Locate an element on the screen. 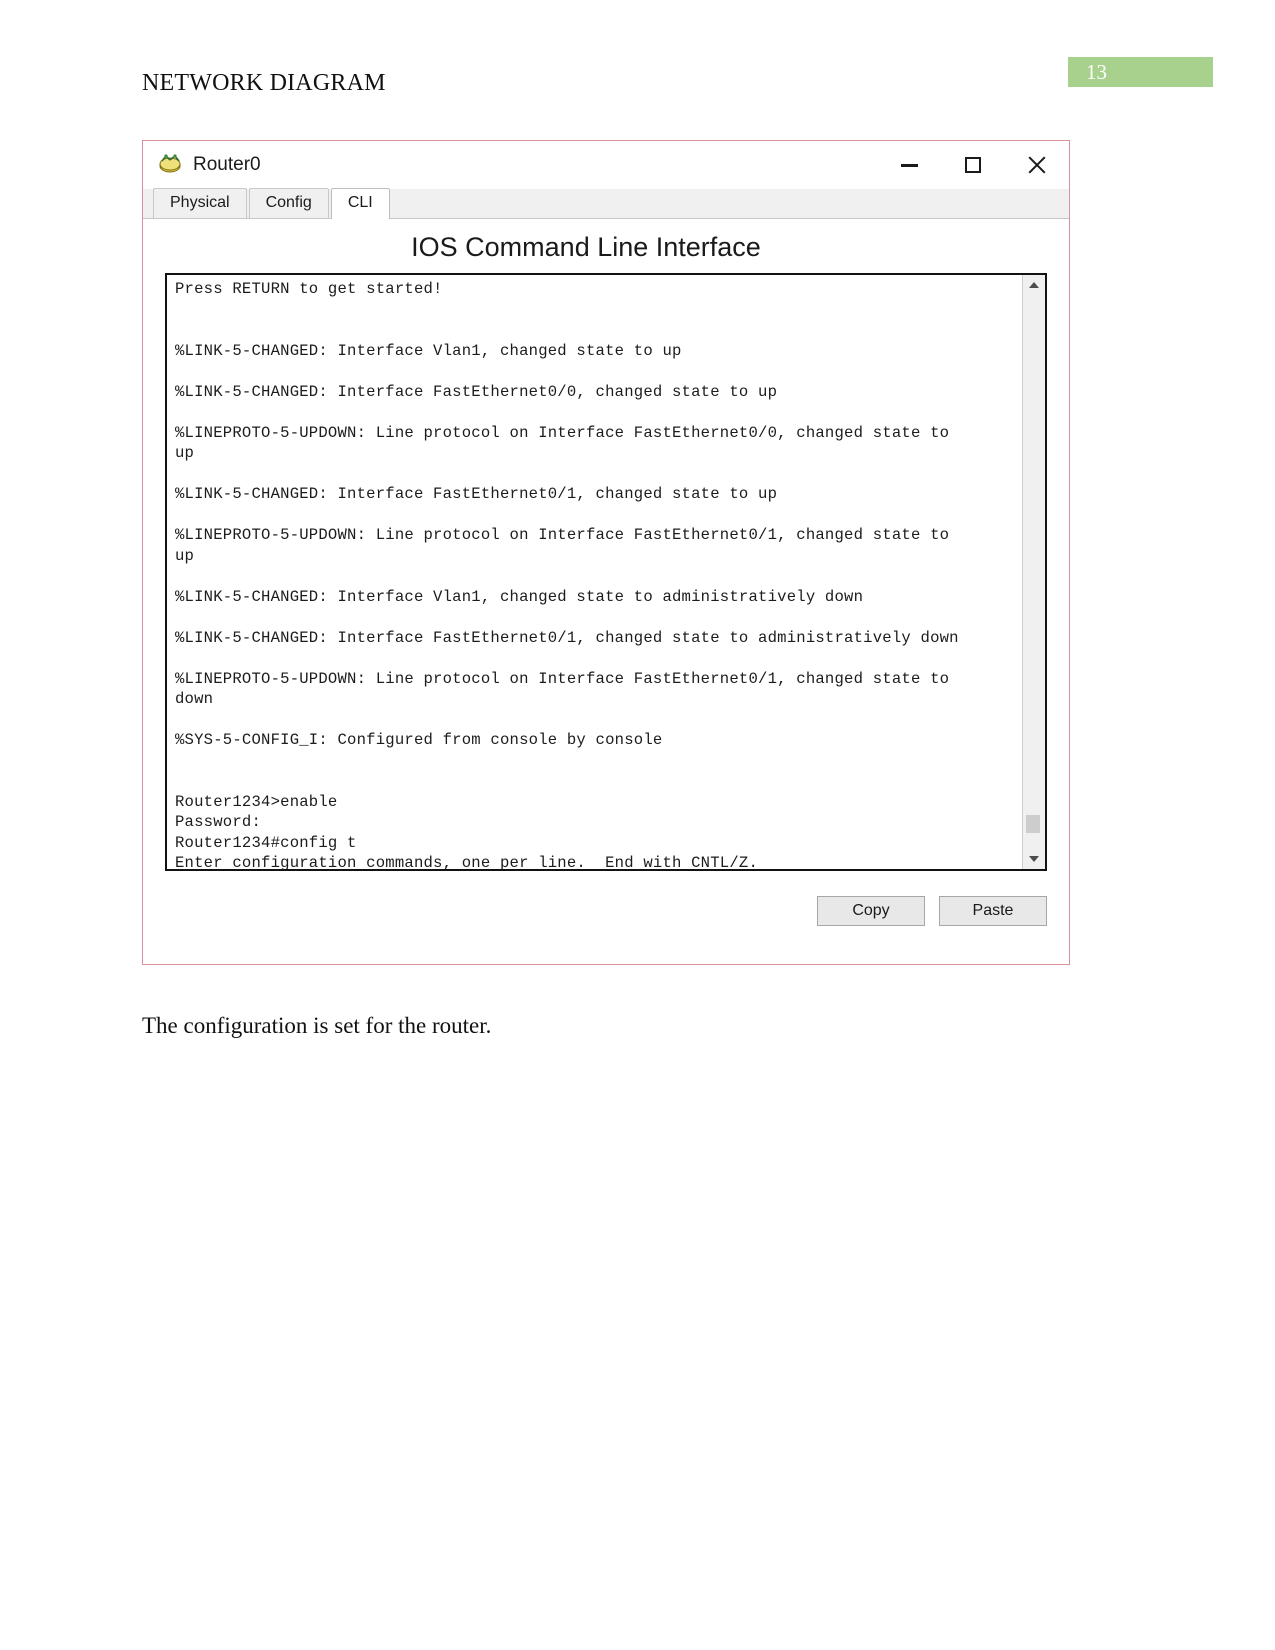 This screenshot has width=1275, height=1650. tab-cli: CLI is located at coordinates (360, 203).